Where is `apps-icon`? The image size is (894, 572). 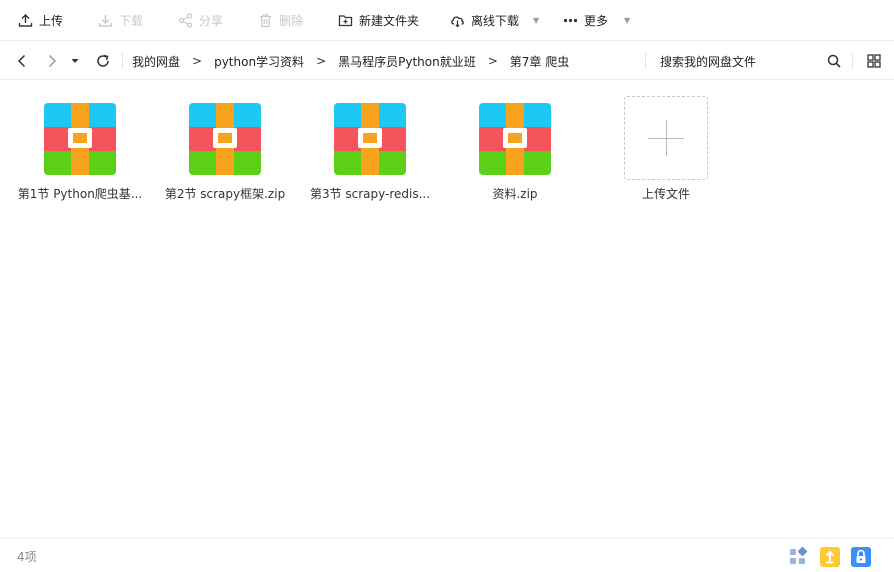 apps-icon is located at coordinates (798, 556).